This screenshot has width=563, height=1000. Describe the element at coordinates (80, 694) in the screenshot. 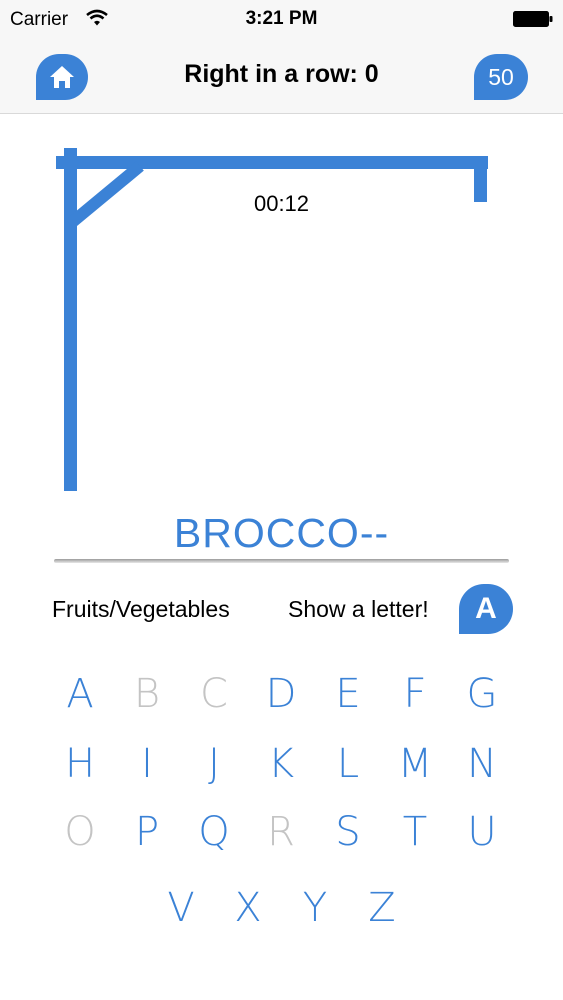

I see `key-a: A` at that location.